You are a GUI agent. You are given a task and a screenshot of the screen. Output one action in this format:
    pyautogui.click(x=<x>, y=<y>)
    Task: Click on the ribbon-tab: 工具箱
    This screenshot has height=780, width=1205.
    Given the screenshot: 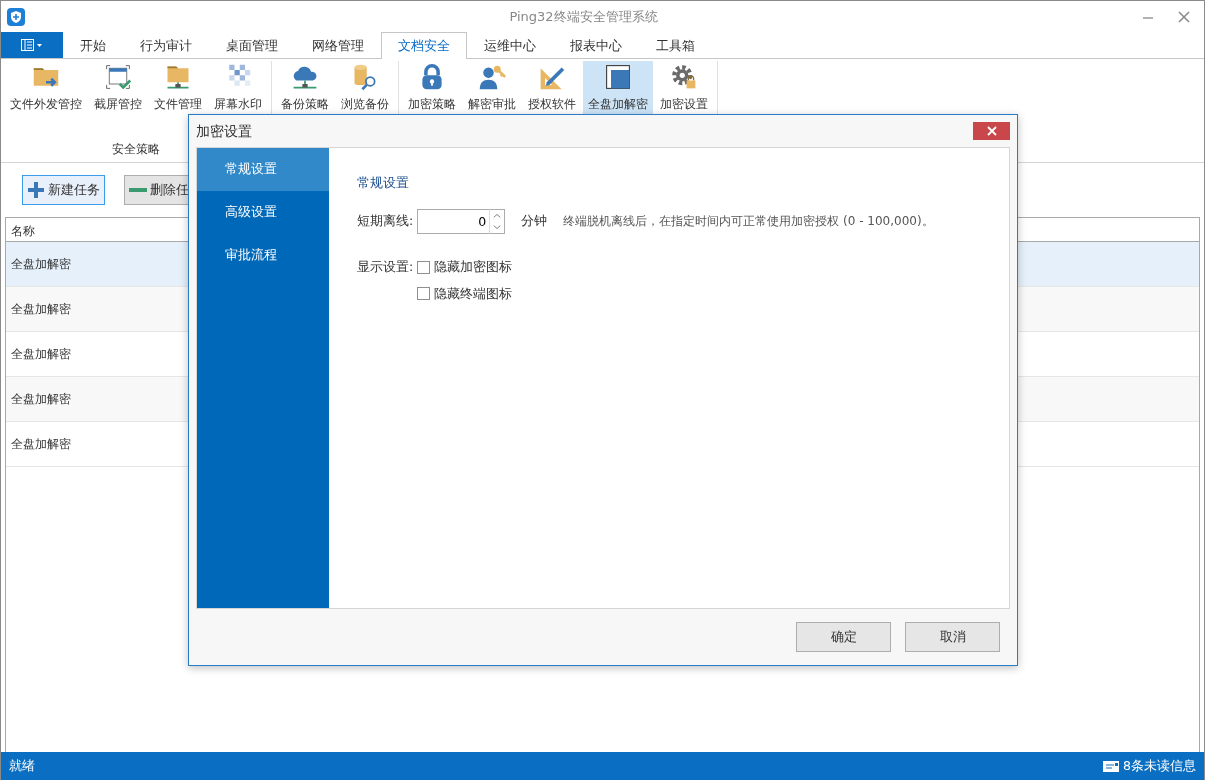 What is the action you would take?
    pyautogui.click(x=675, y=45)
    